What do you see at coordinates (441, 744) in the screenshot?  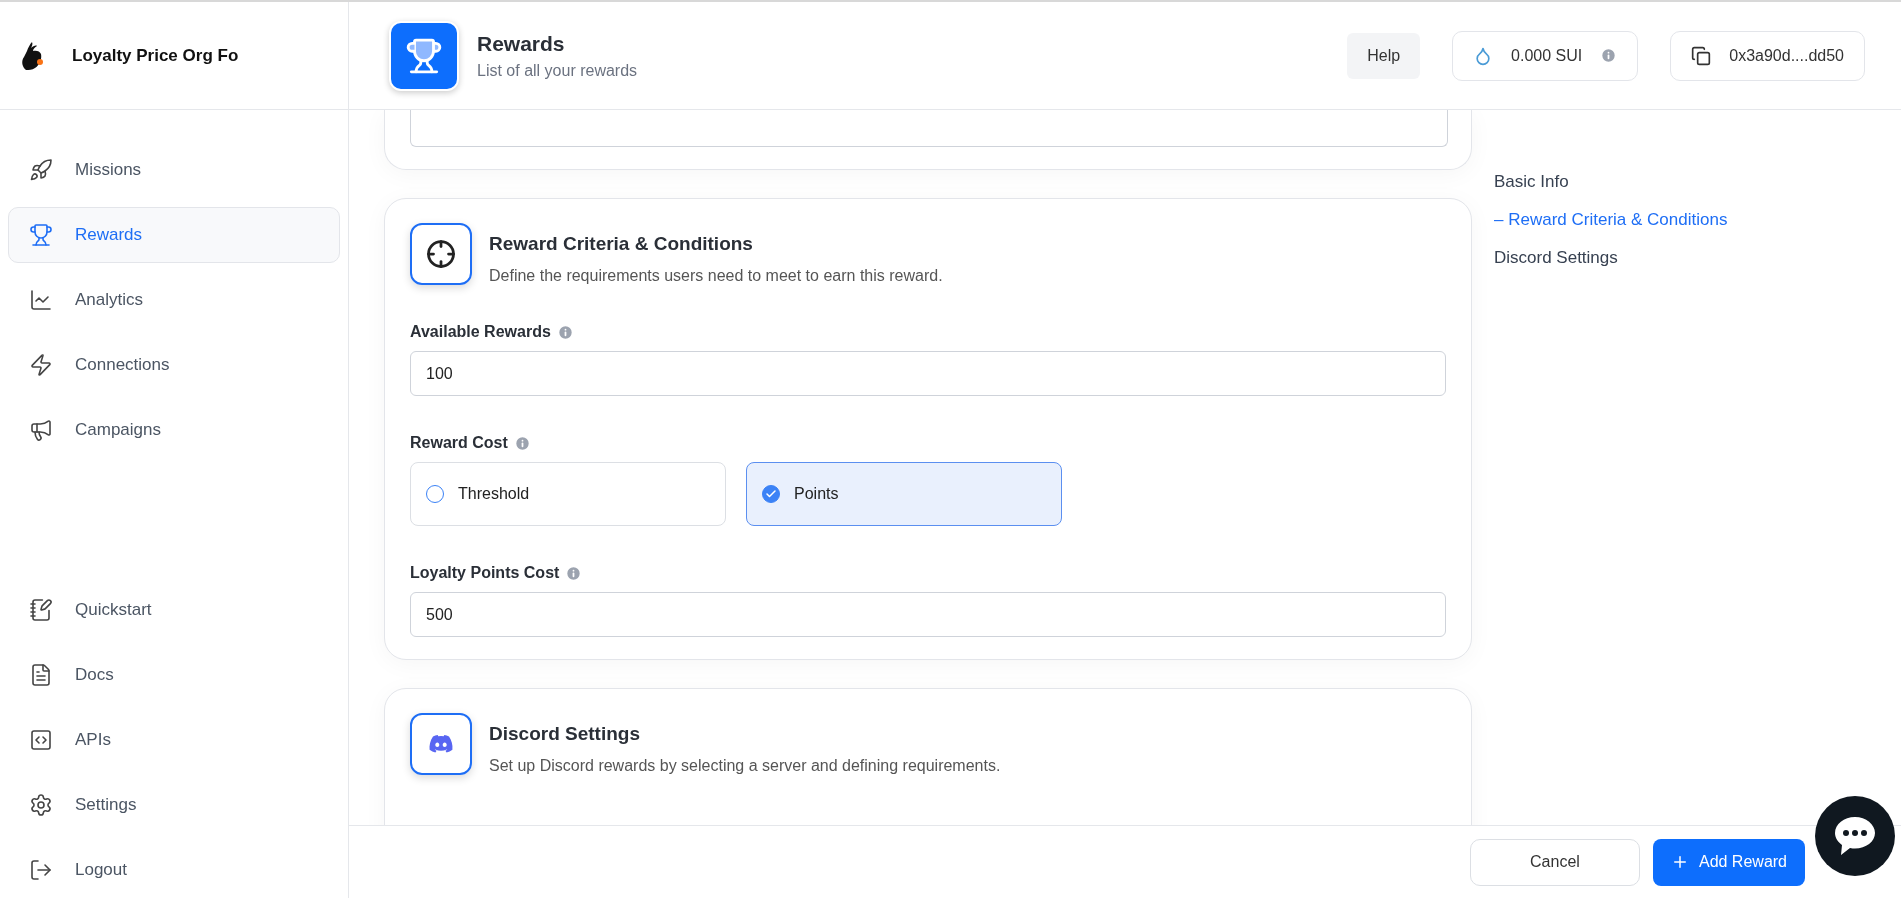 I see `game-controller-icon` at bounding box center [441, 744].